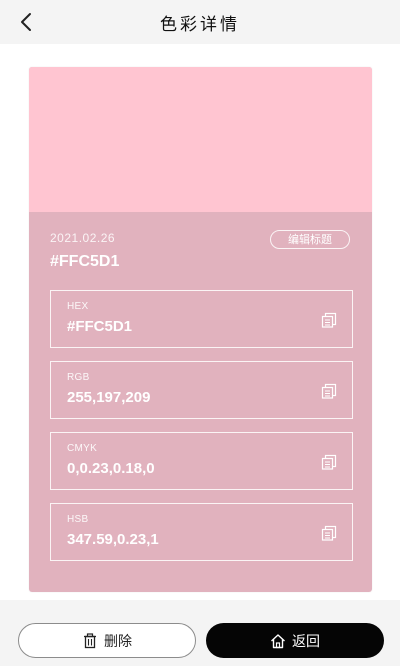 This screenshot has height=666, width=400. Describe the element at coordinates (201, 390) in the screenshot. I see `rgb-value-box: RGB 255,197,209` at that location.